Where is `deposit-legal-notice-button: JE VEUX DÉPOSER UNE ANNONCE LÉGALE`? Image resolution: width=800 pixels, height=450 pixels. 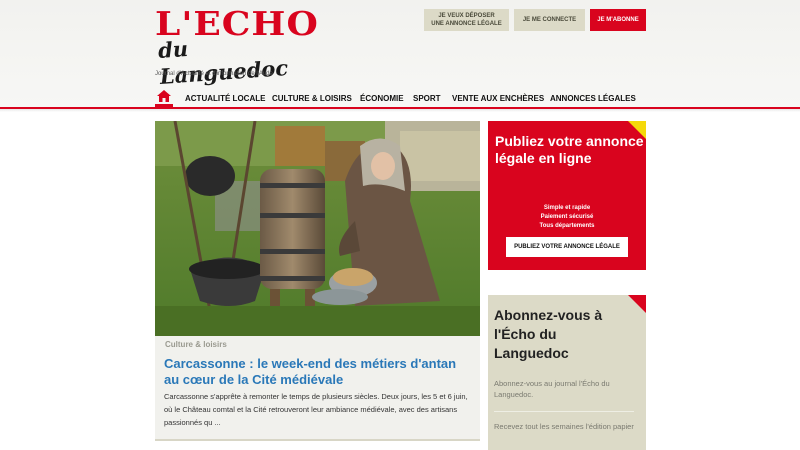
deposit-legal-notice-button: JE VEUX DÉPOSER UNE ANNONCE LÉGALE is located at coordinates (466, 20).